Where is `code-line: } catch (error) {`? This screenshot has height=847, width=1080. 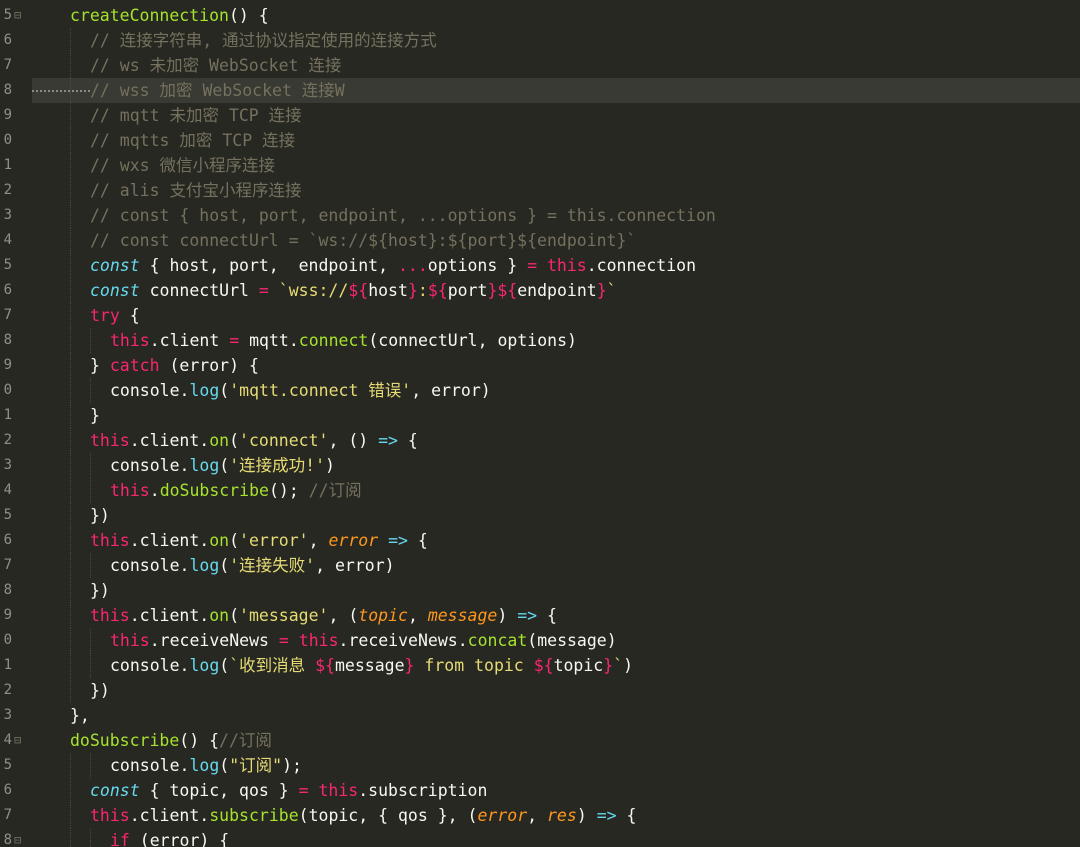
code-line: } catch (error) { is located at coordinates (556, 365).